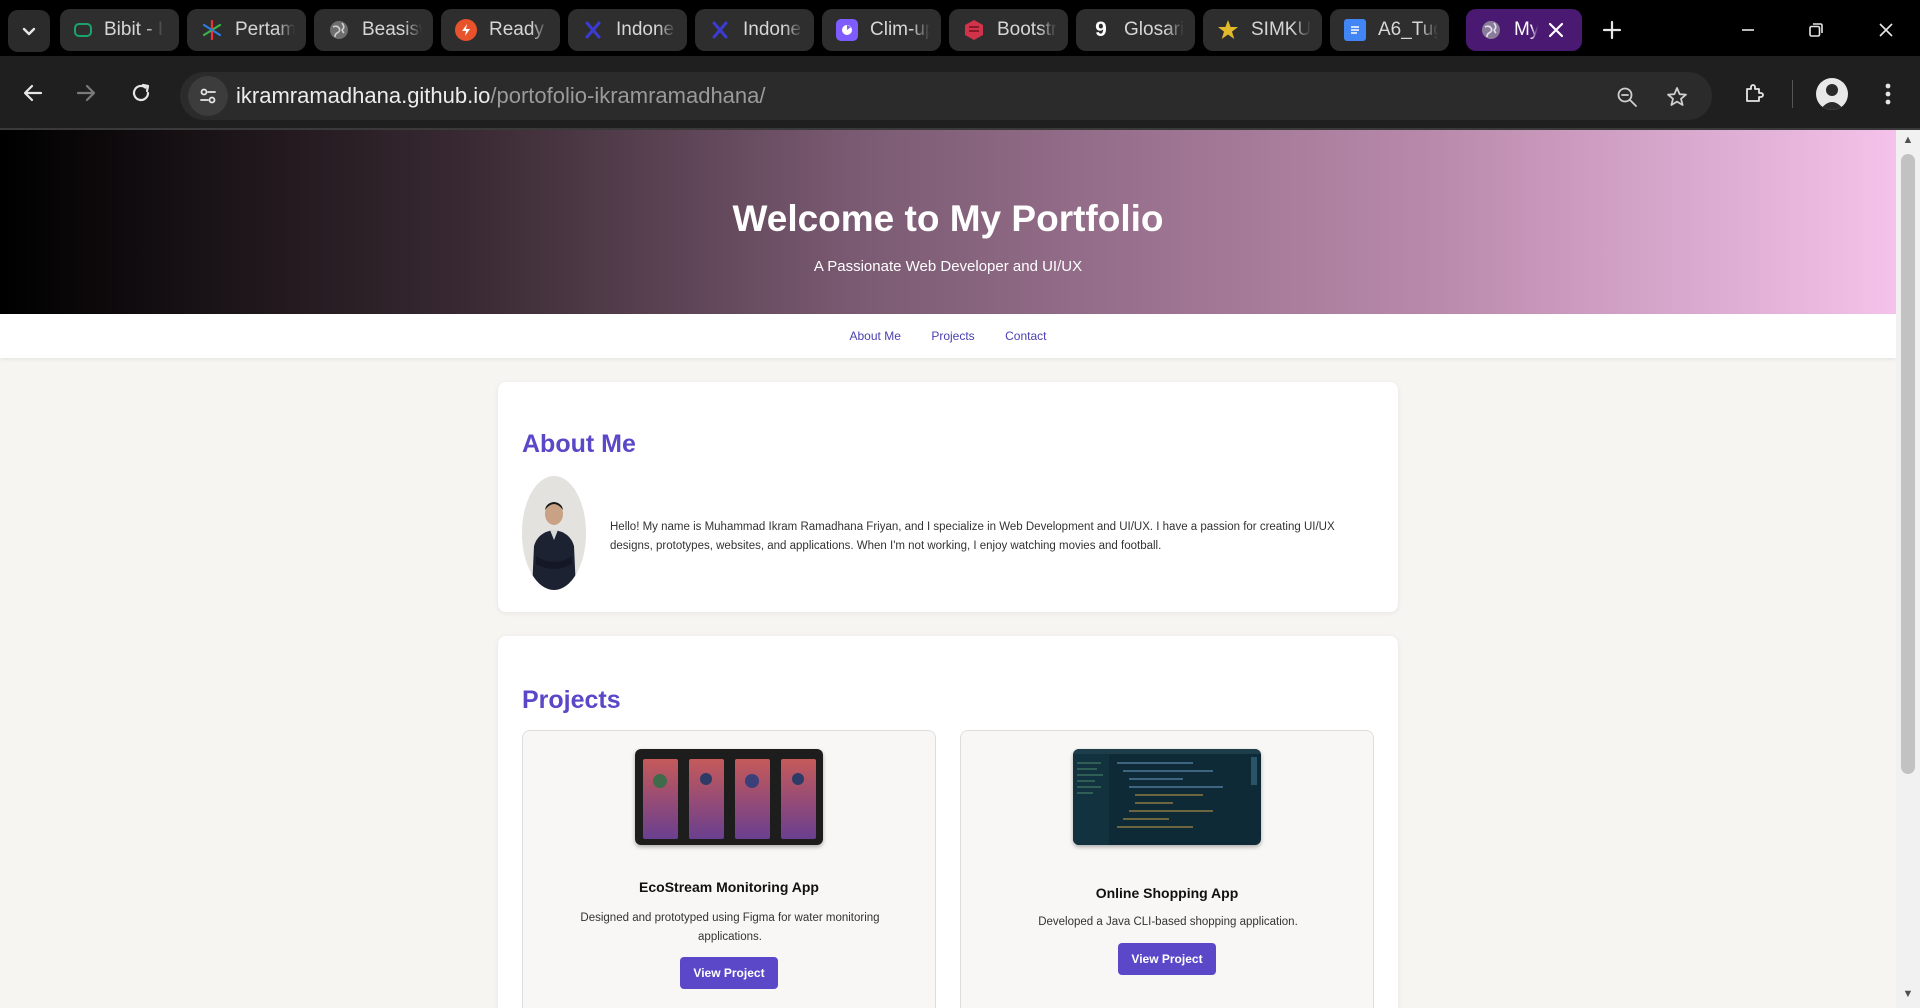 The height and width of the screenshot is (1008, 1920). What do you see at coordinates (1408, 29) in the screenshot?
I see `tab-title: A6_Tug` at bounding box center [1408, 29].